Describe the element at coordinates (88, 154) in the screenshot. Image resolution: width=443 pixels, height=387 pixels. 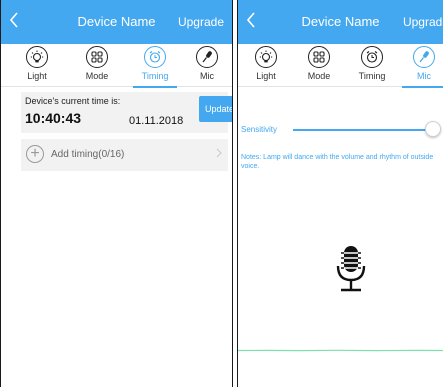
I see `add-timing-label: Add timing(0/16)` at that location.